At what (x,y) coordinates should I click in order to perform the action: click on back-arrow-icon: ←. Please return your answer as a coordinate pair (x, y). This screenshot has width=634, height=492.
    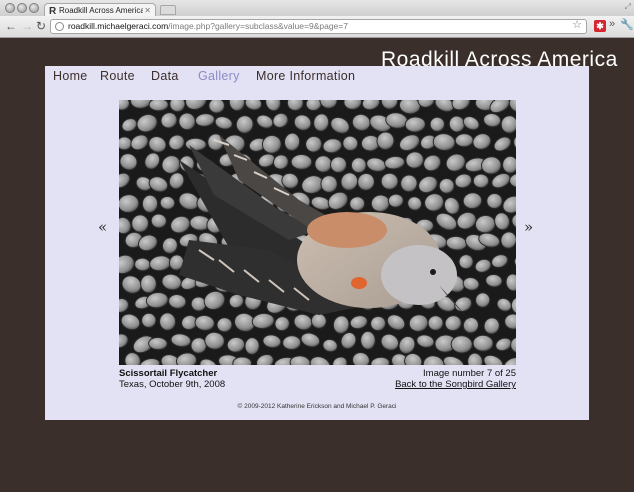
    Looking at the image, I should click on (11, 26).